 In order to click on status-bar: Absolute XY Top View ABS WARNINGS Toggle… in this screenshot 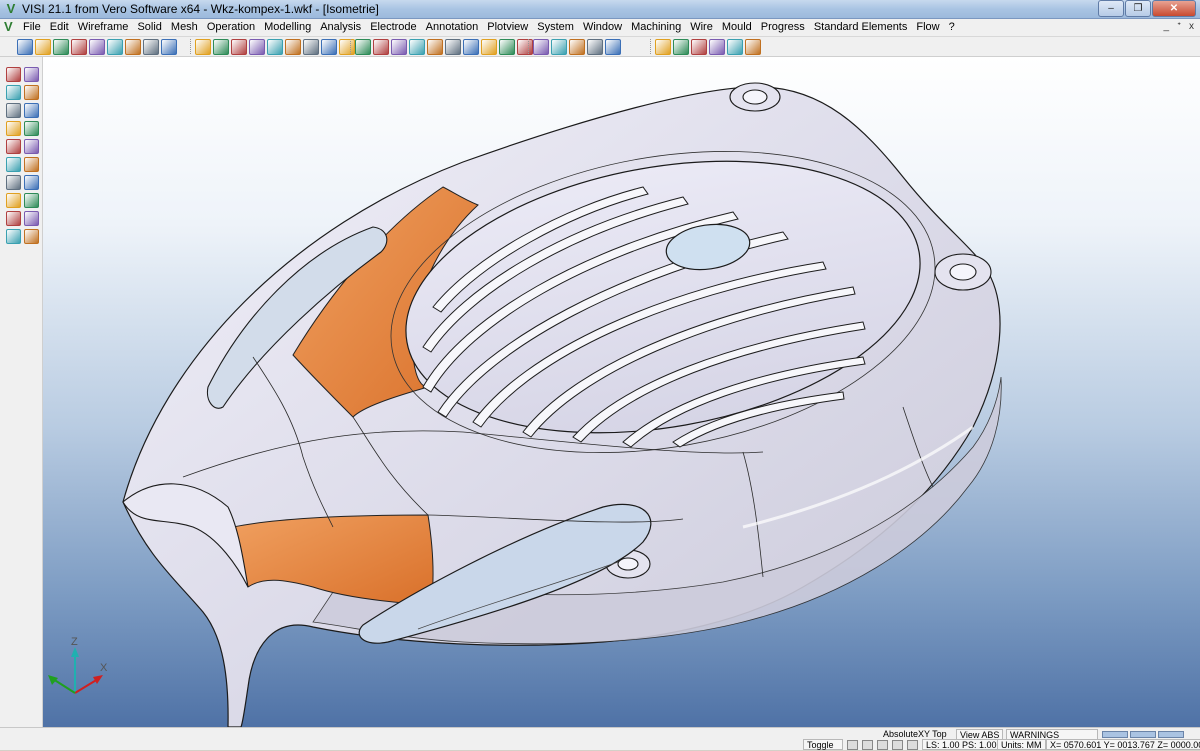, I will do `click(600, 738)`.